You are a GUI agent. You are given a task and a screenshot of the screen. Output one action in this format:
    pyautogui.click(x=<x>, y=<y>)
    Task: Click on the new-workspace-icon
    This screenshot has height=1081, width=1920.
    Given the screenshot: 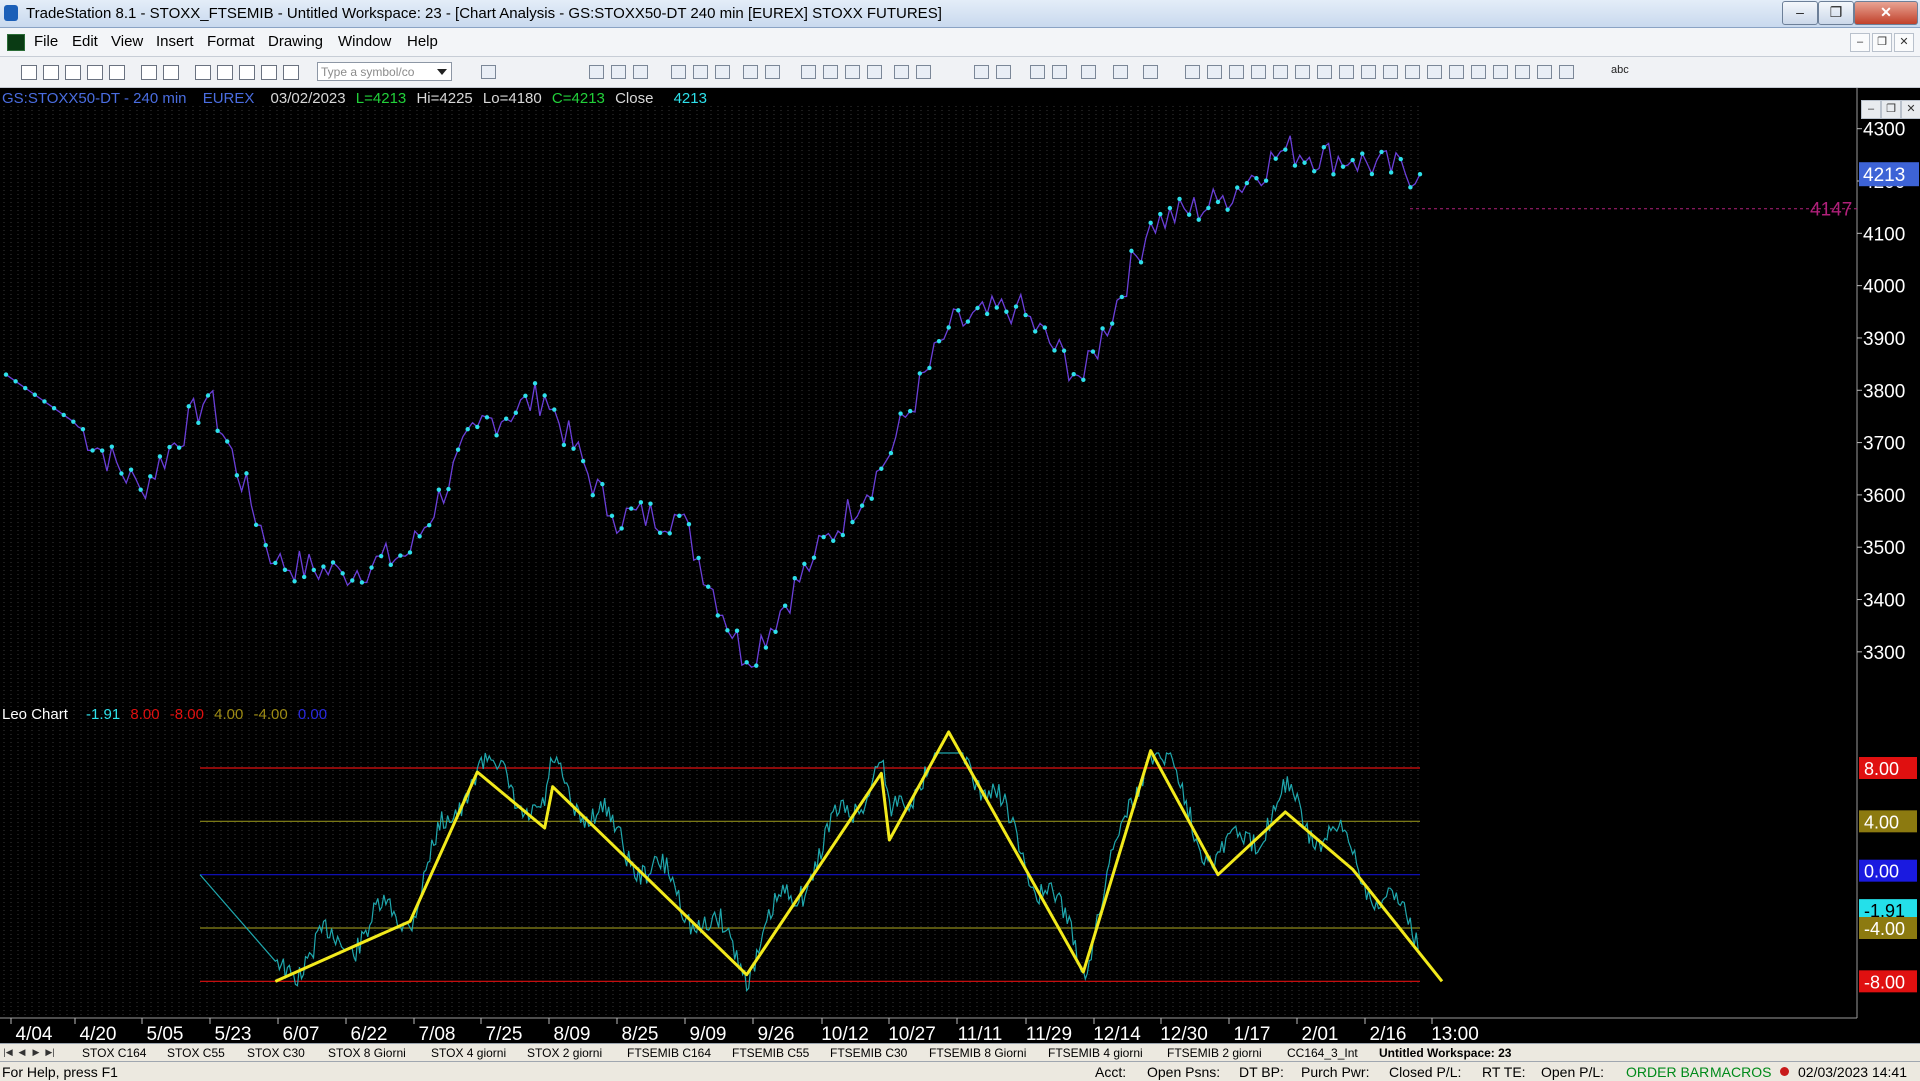 What is the action you would take?
    pyautogui.click(x=95, y=72)
    